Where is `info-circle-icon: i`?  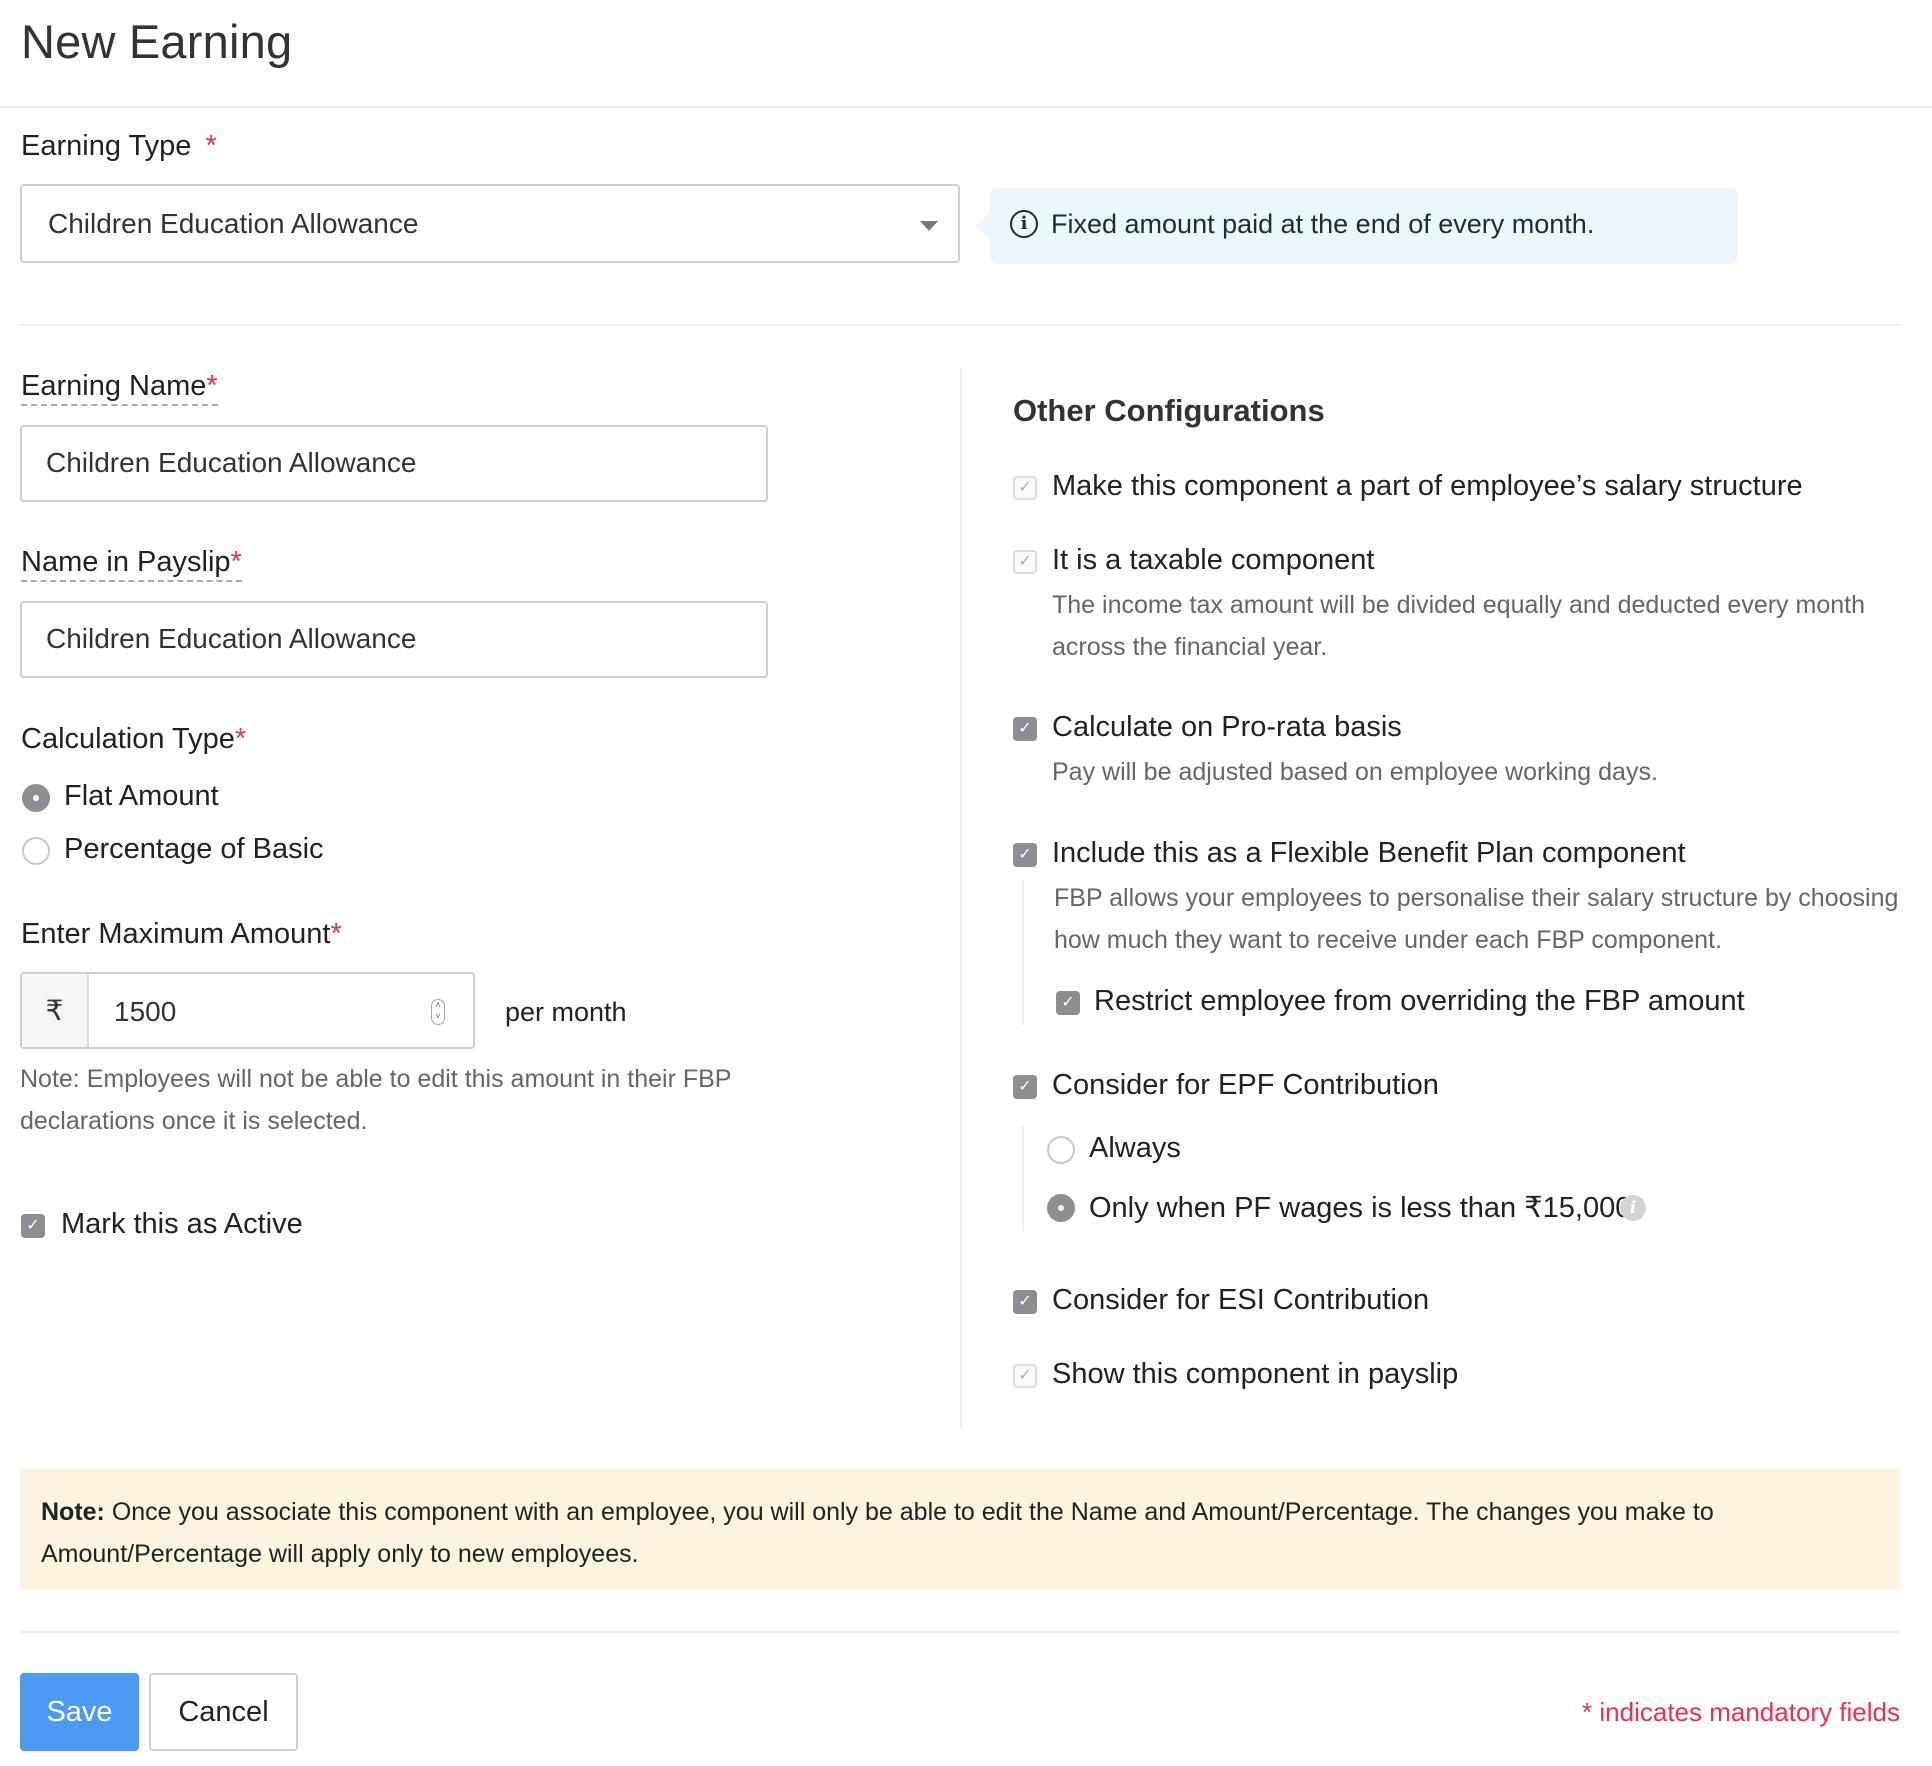 info-circle-icon: i is located at coordinates (1024, 224).